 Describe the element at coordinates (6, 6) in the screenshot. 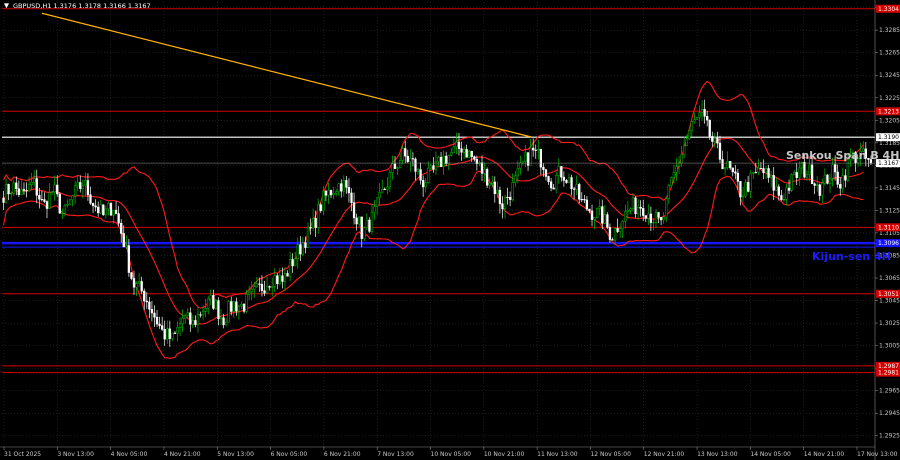

I see `header-menu-icon: ▼` at that location.